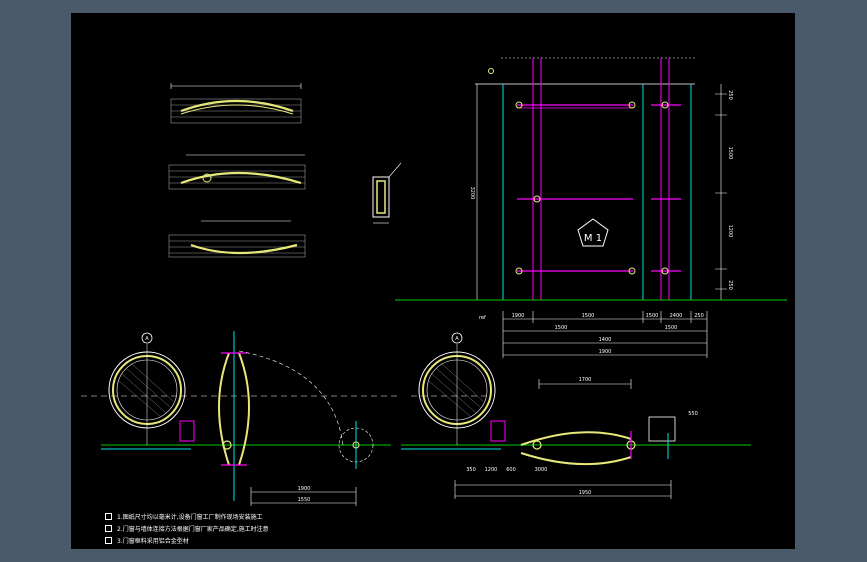 The height and width of the screenshot is (562, 867). I want to click on door-mark-label: M 1, so click(593, 238).